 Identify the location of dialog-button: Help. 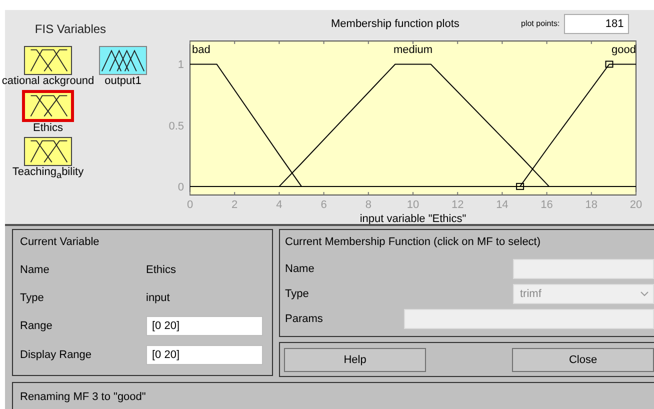
(355, 360).